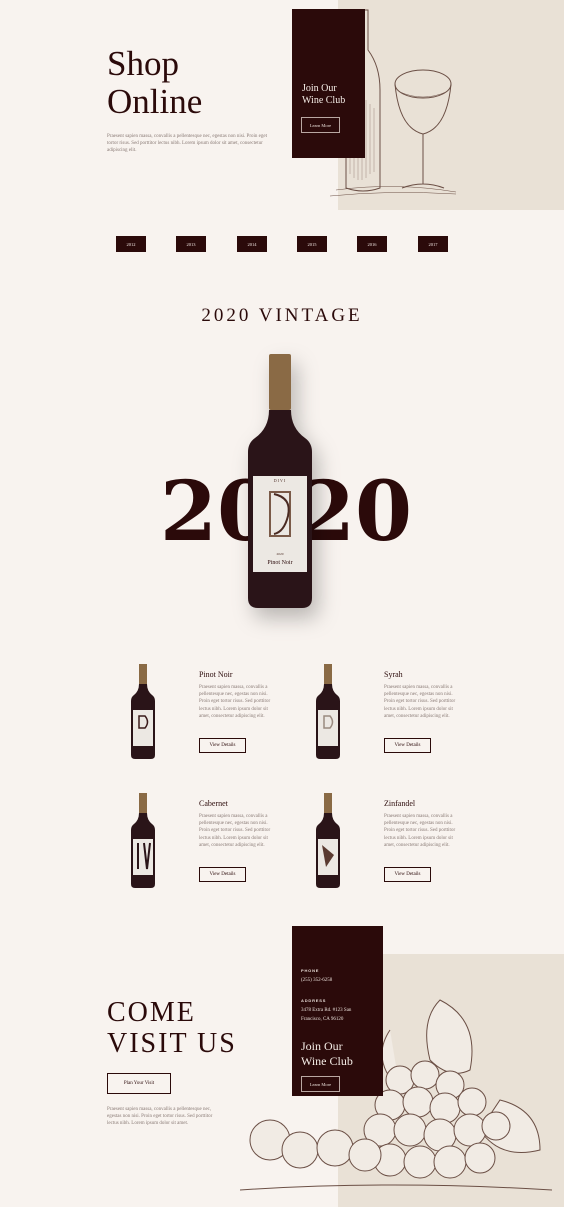  I want to click on year-button-2017: 2017, so click(433, 244).